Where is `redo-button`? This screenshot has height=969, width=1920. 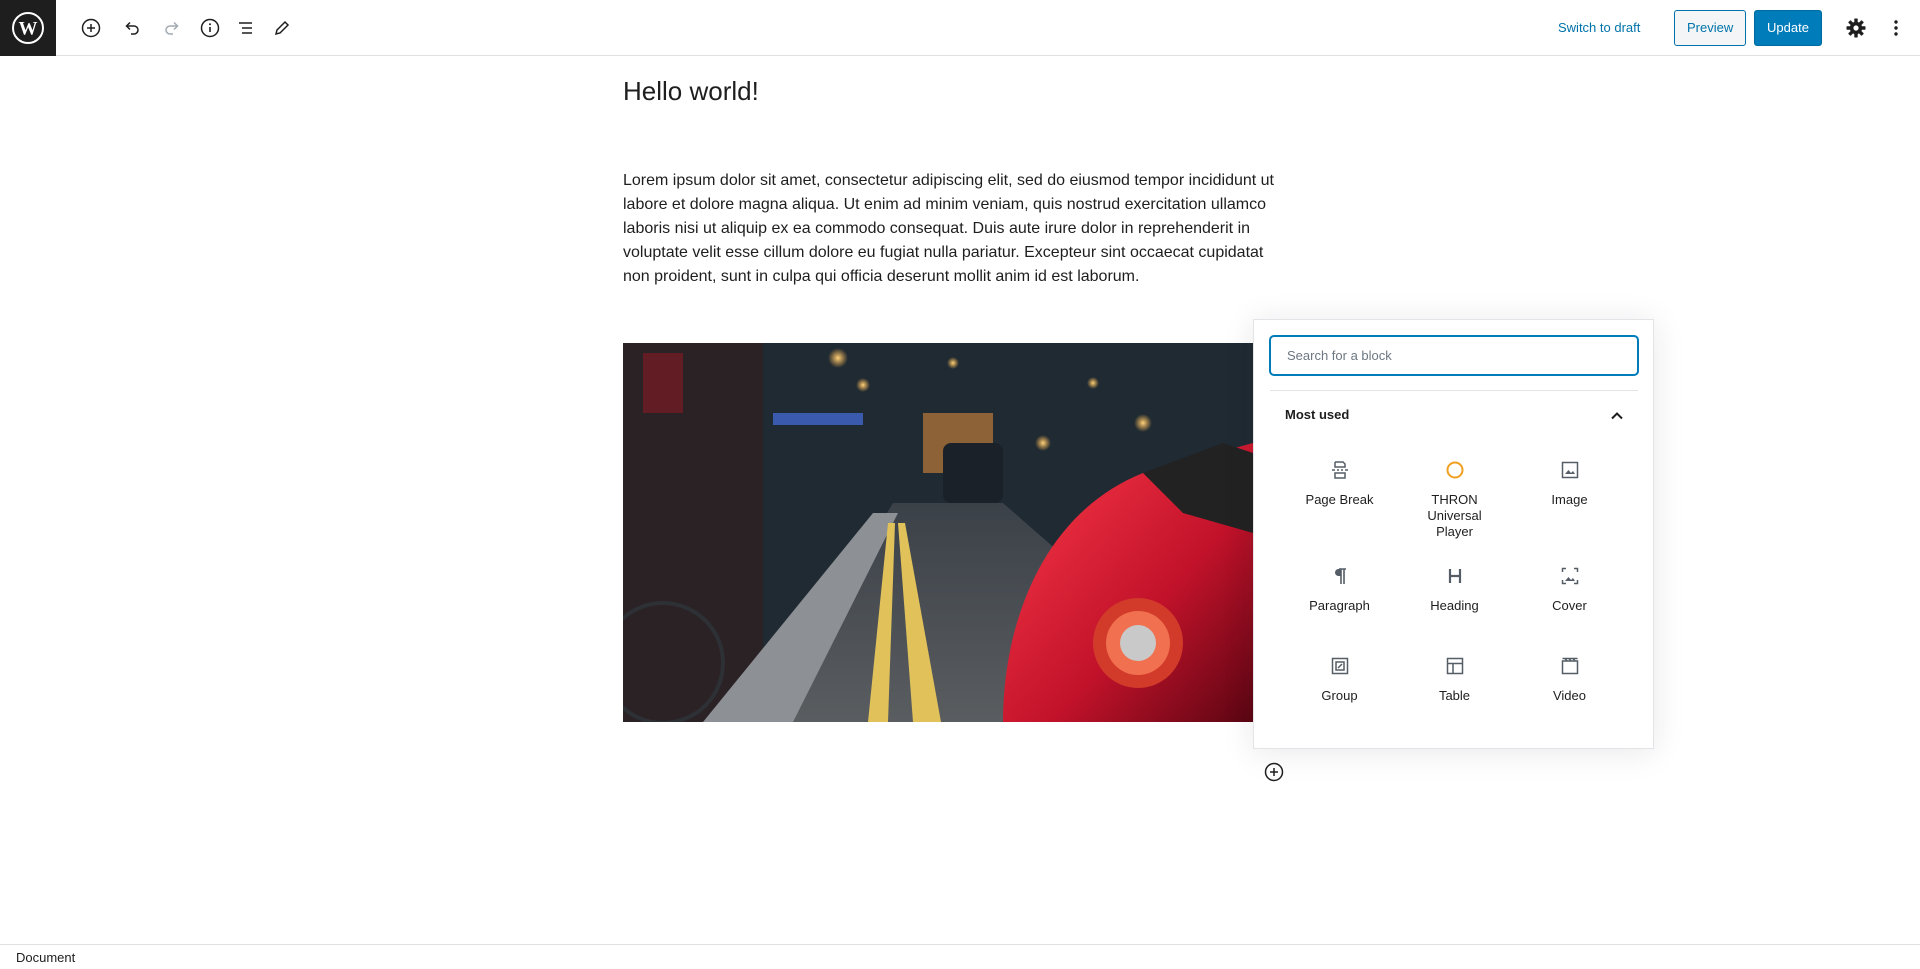 redo-button is located at coordinates (172, 28).